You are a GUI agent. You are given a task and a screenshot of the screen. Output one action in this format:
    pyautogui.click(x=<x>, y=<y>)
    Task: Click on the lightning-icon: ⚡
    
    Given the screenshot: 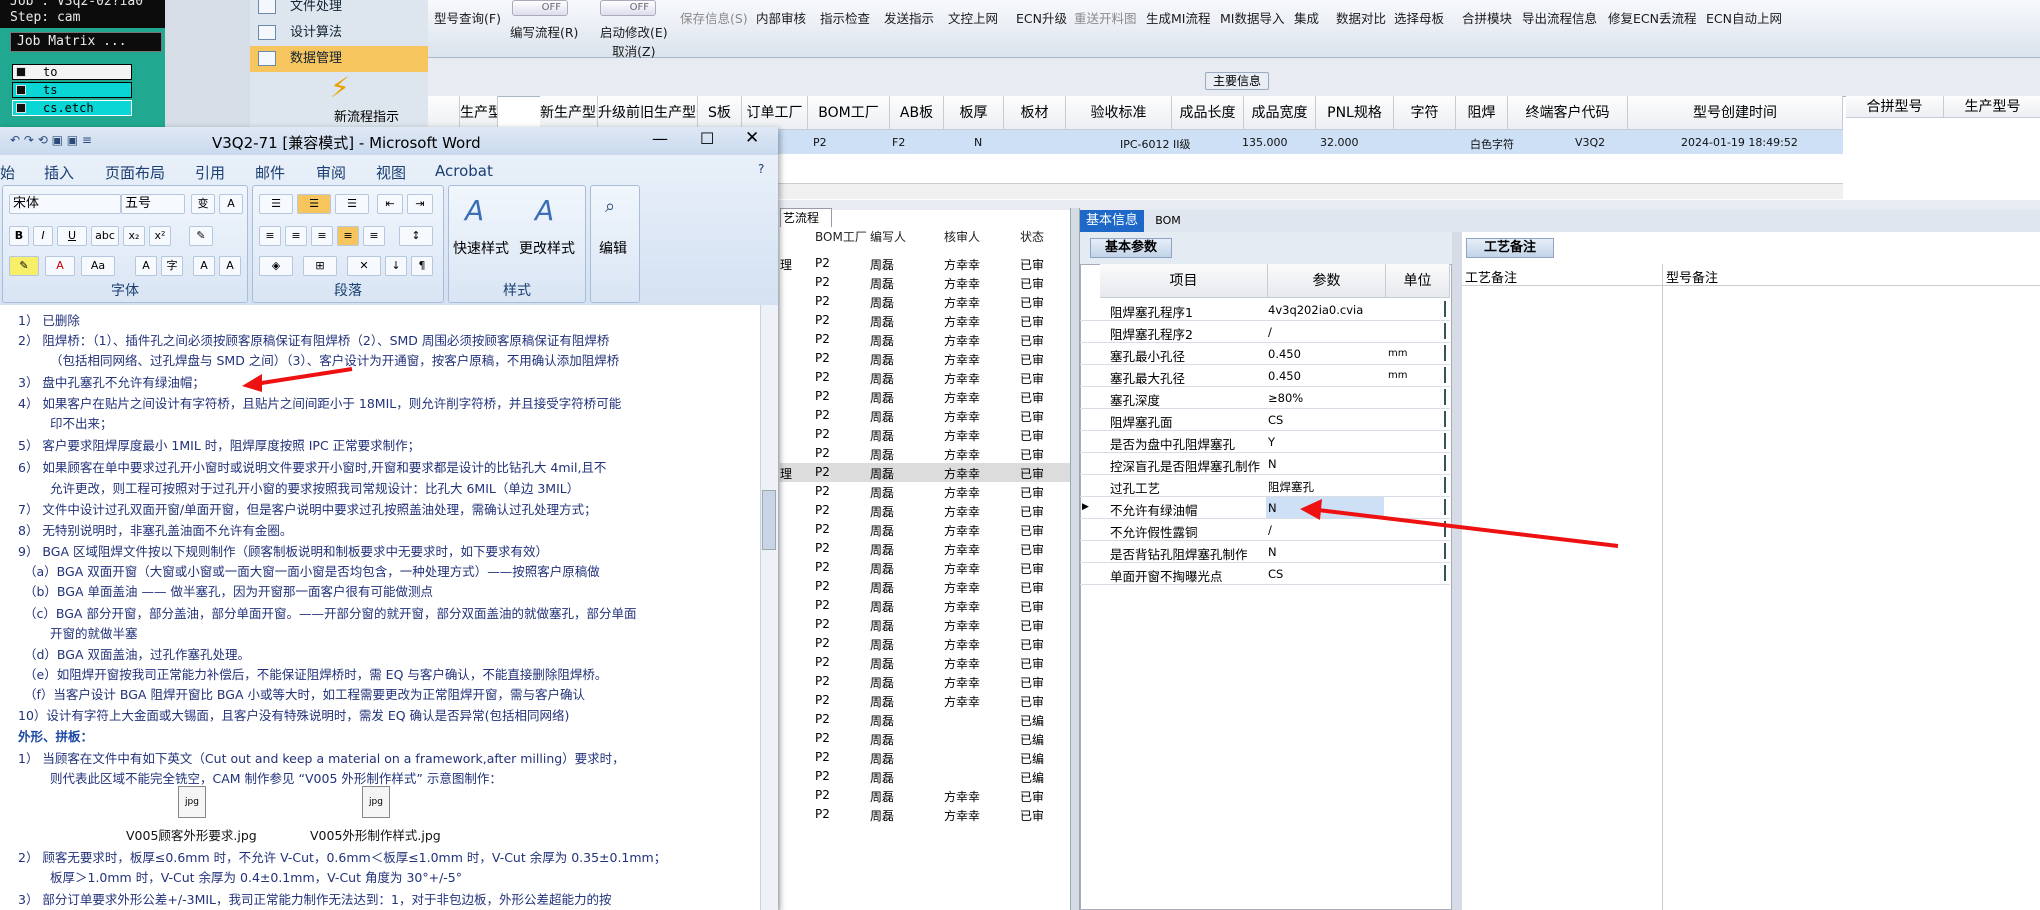 What is the action you would take?
    pyautogui.click(x=345, y=88)
    